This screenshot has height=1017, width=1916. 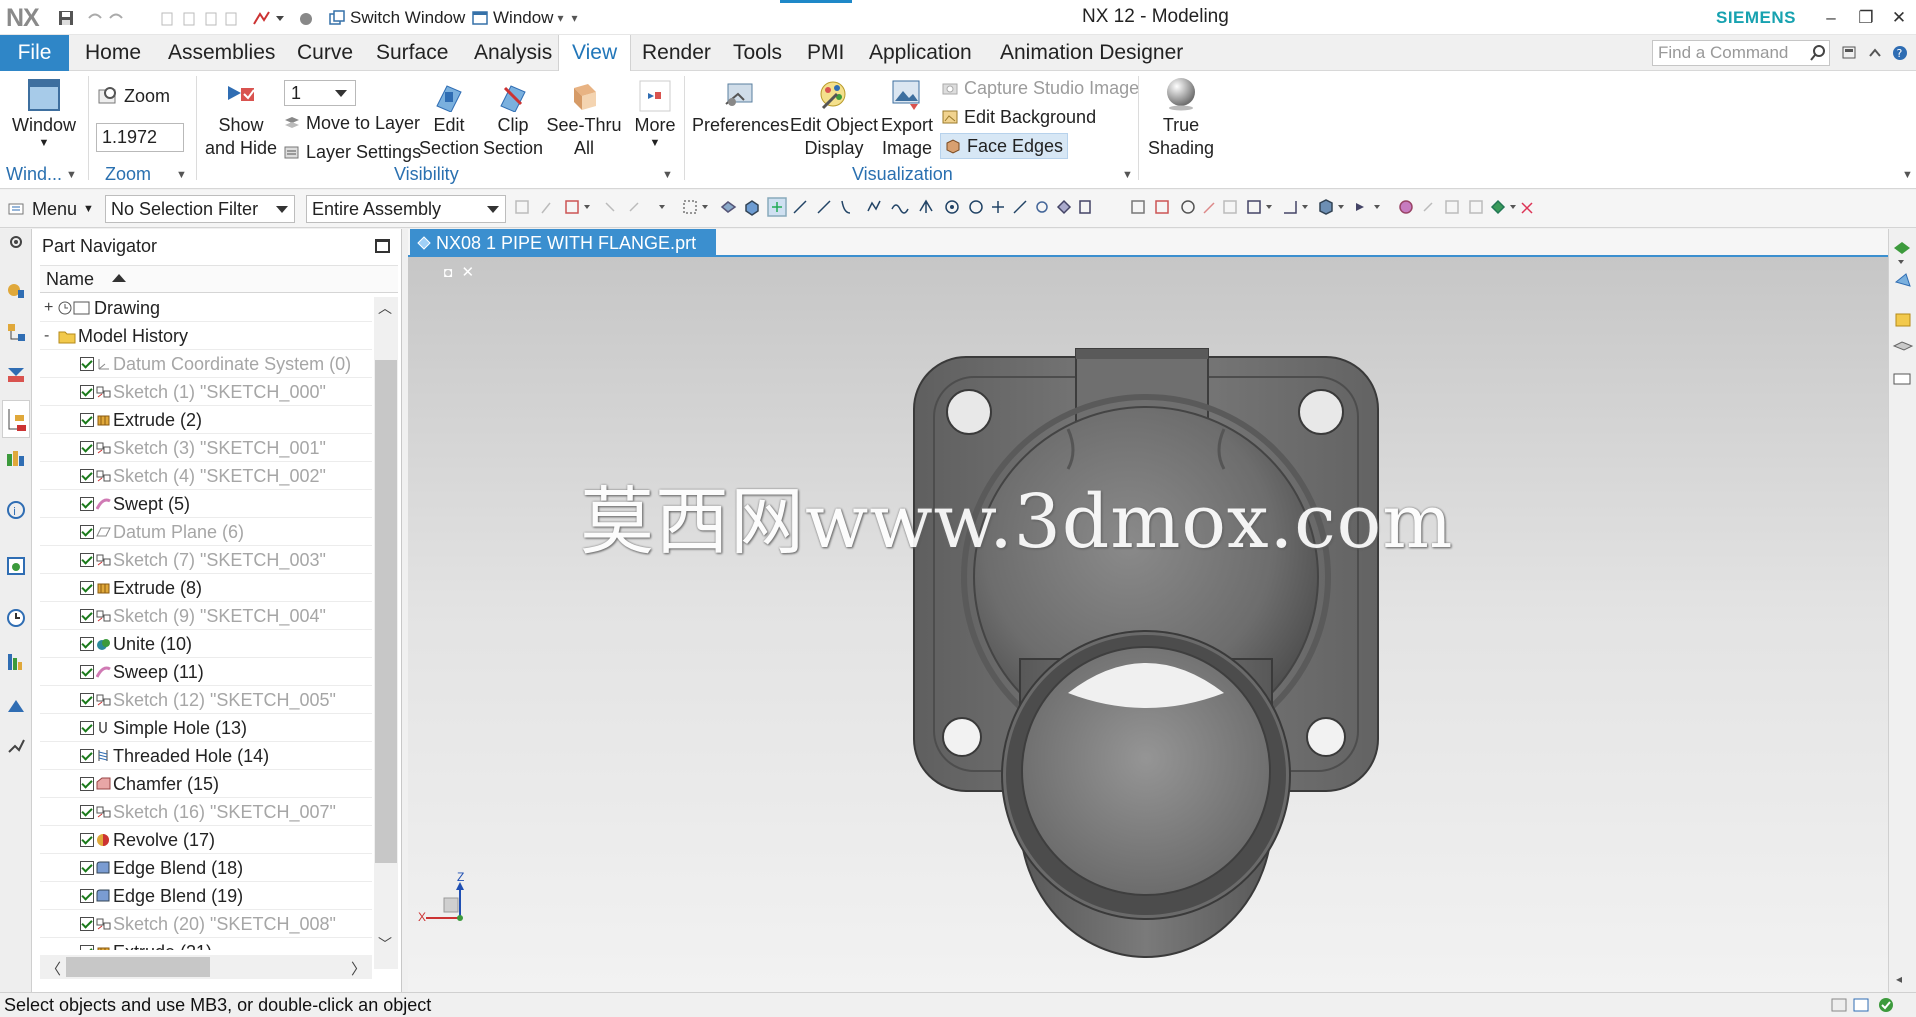 What do you see at coordinates (1831, 18) in the screenshot?
I see `minimize-button: –` at bounding box center [1831, 18].